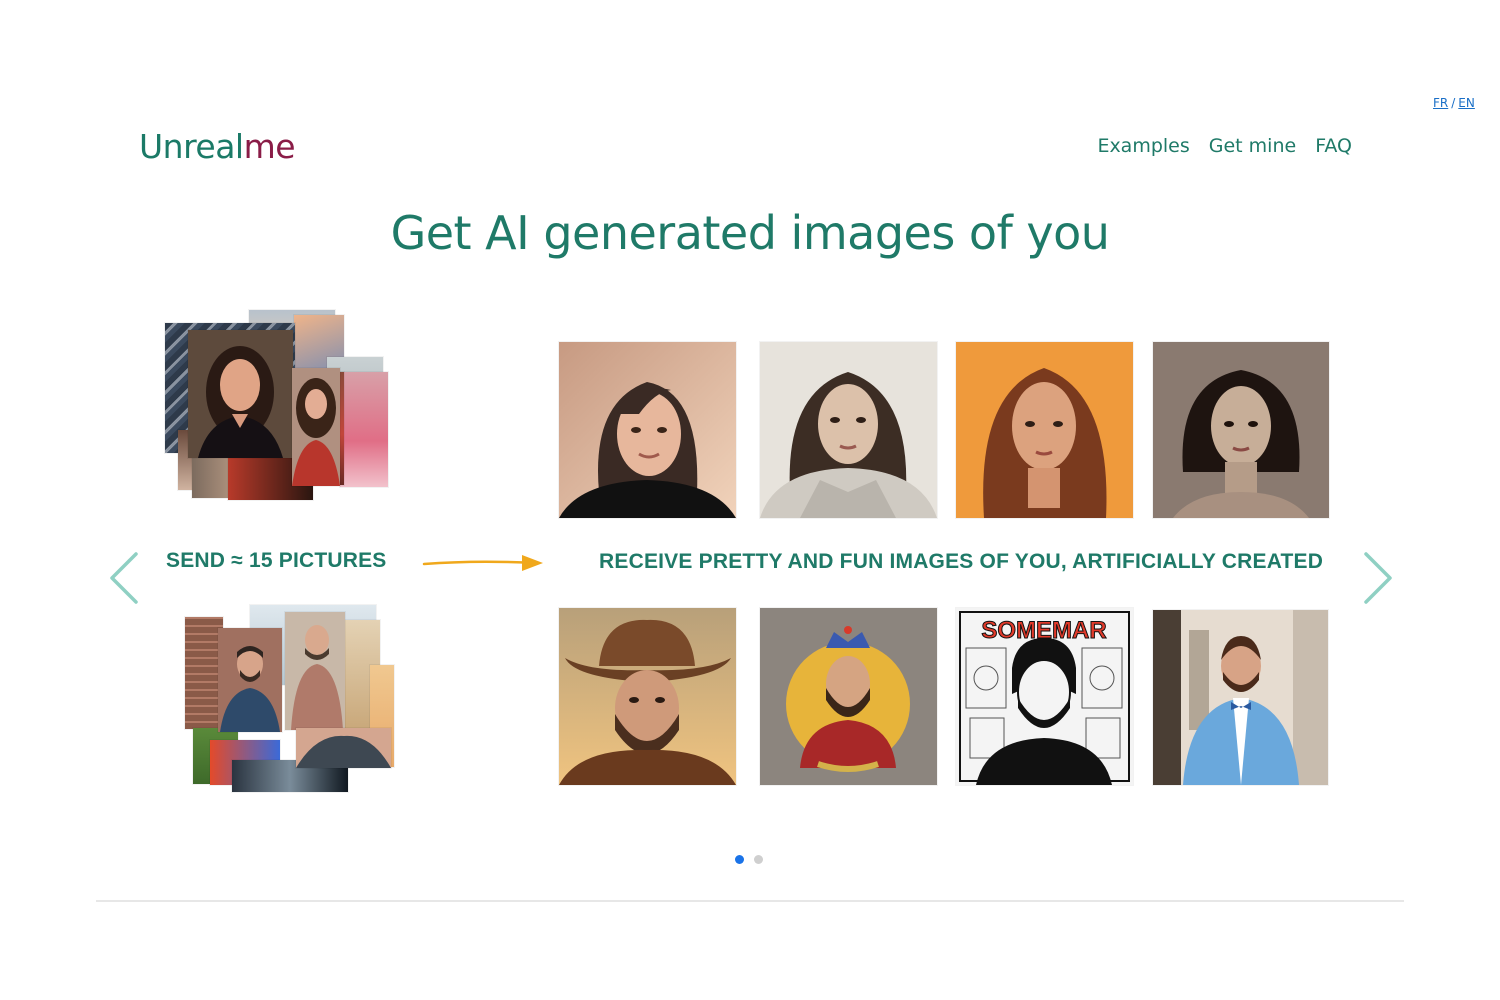 This screenshot has height=1000, width=1500. I want to click on page-title: Get AI generated images of you, so click(750, 233).